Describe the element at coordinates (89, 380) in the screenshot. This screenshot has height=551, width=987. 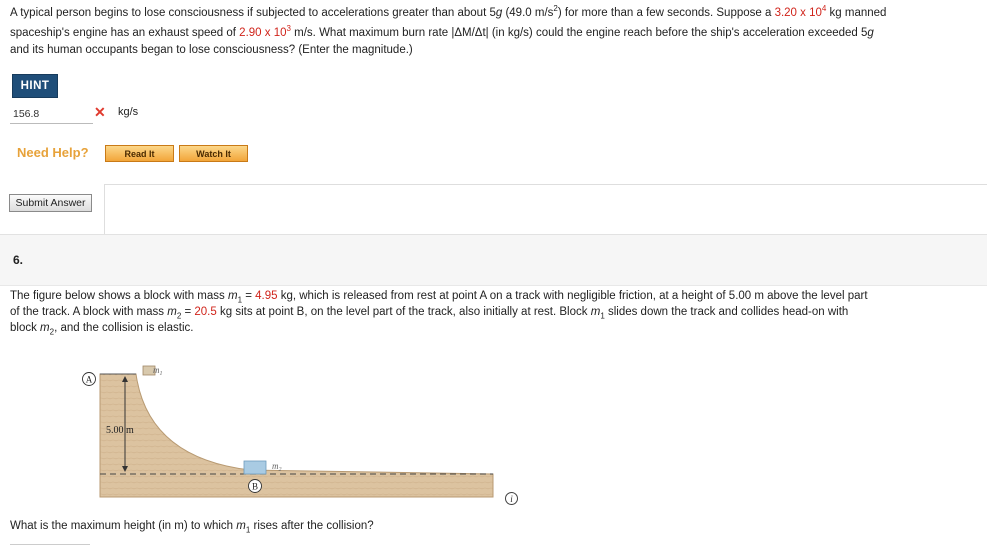
I see `svg-text: A` at that location.